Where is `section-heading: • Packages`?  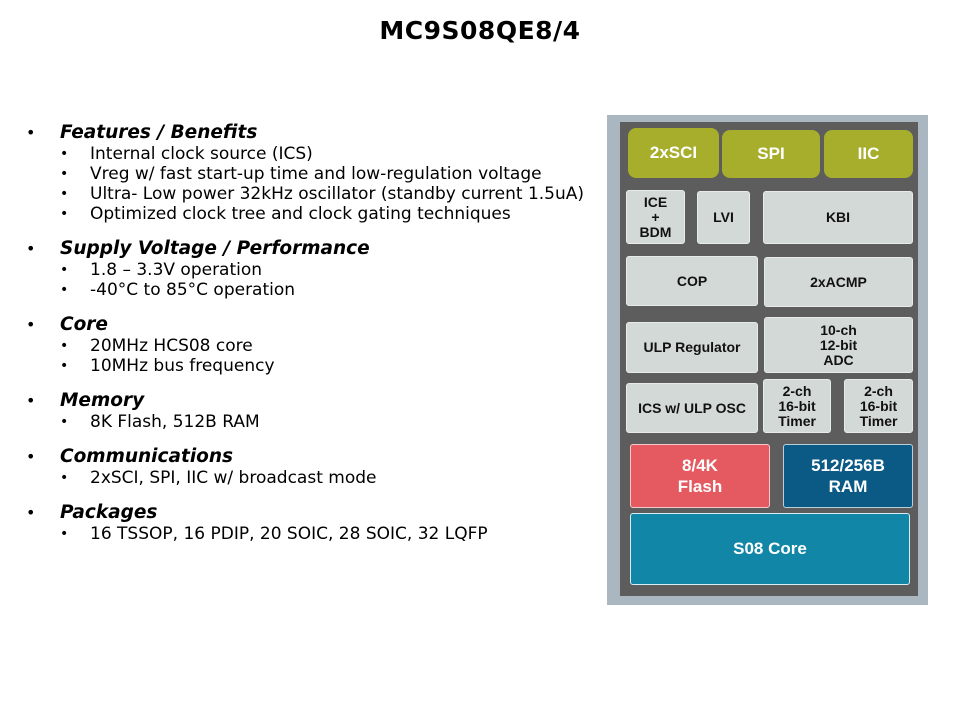 section-heading: • Packages is located at coordinates (92, 512).